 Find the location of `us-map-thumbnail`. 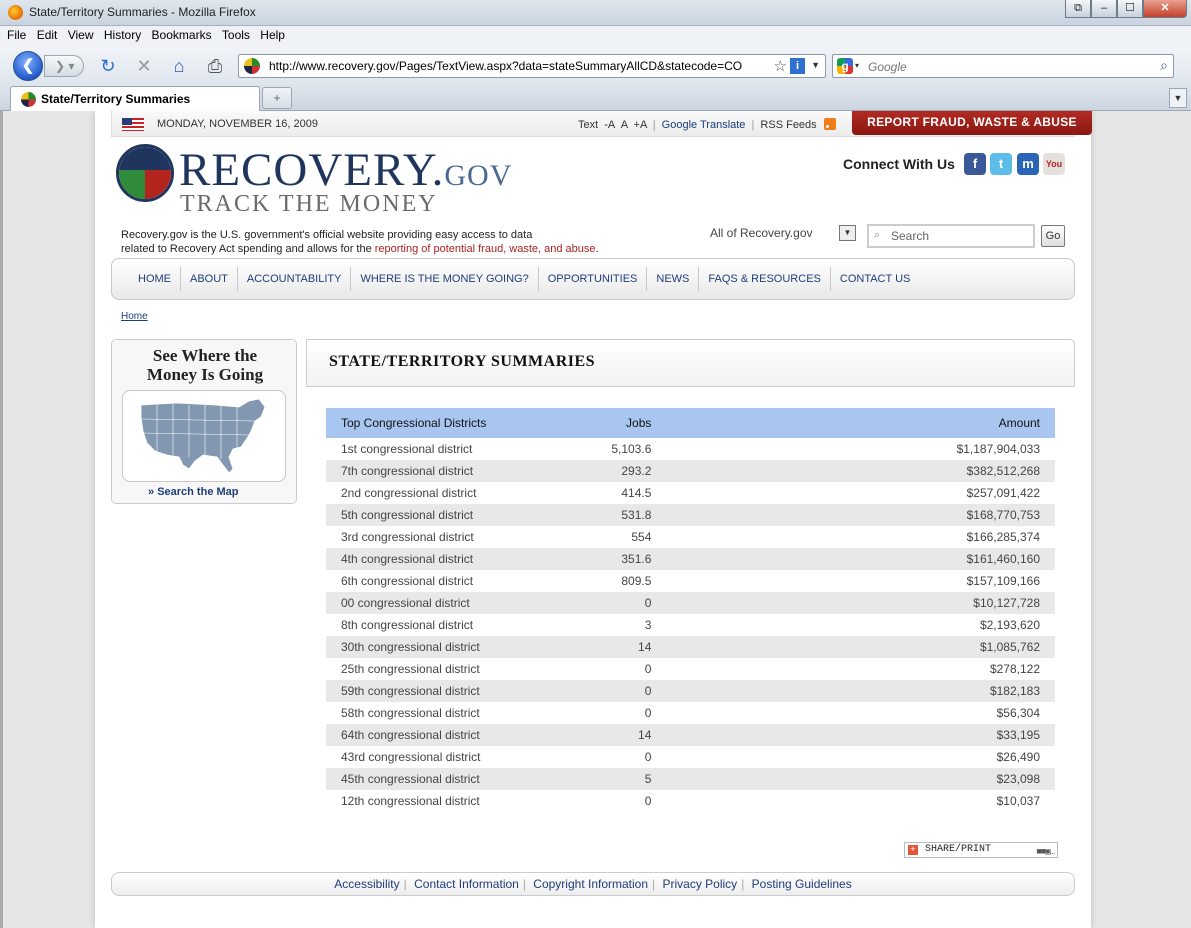

us-map-thumbnail is located at coordinates (204, 436).